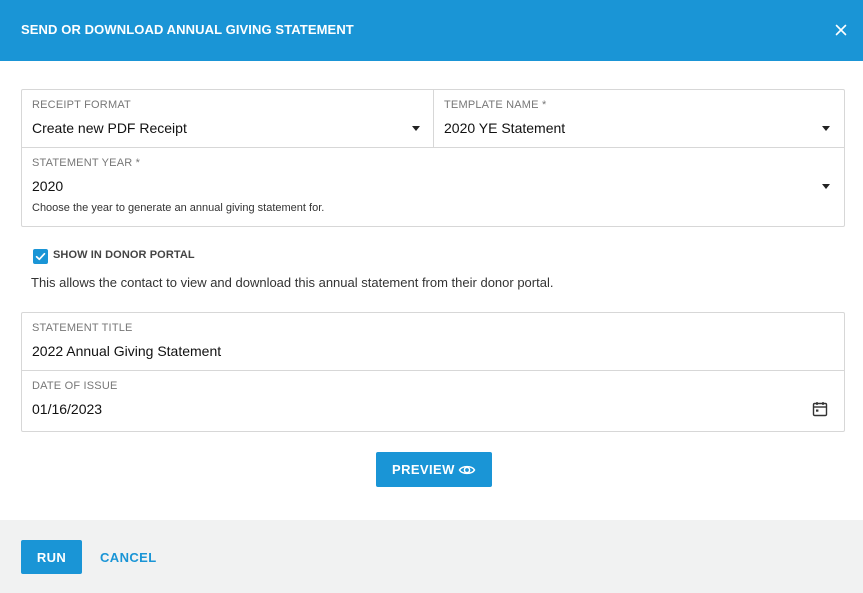 The image size is (863, 593). What do you see at coordinates (48, 186) in the screenshot?
I see `statement-year-value: 2020` at bounding box center [48, 186].